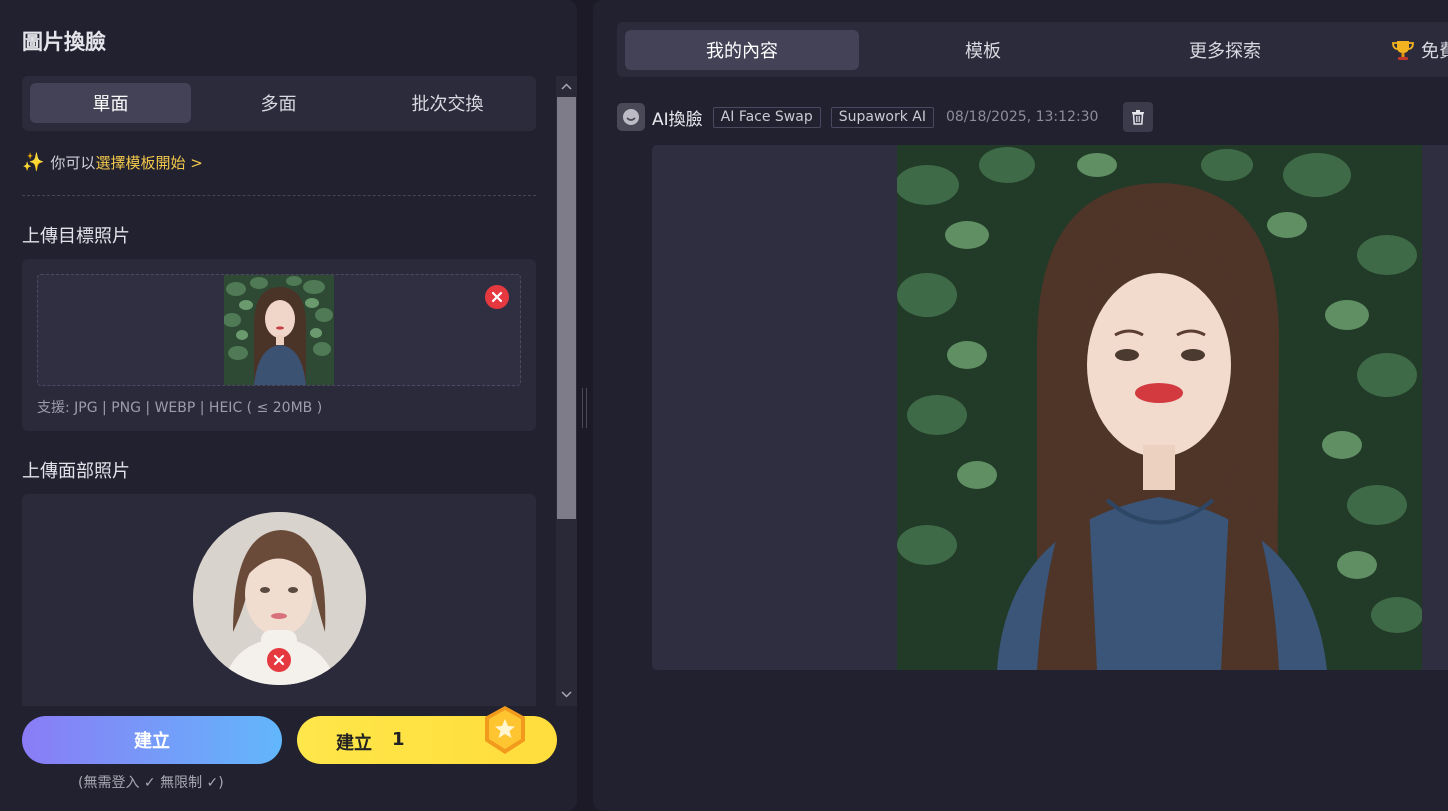  Describe the element at coordinates (566, 308) in the screenshot. I see `scrollbar-thumb` at that location.